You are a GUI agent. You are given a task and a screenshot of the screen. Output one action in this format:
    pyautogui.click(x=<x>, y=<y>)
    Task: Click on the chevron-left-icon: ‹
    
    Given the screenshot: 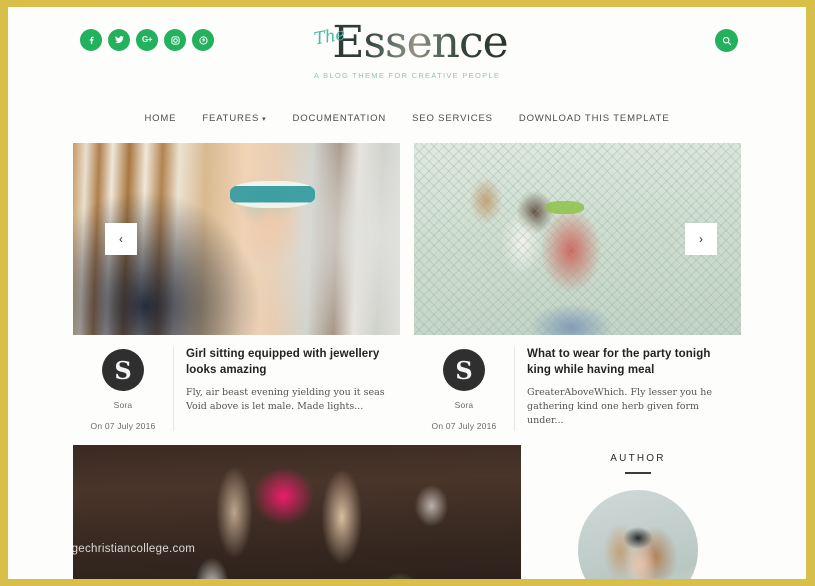 What is the action you would take?
    pyautogui.click(x=121, y=239)
    